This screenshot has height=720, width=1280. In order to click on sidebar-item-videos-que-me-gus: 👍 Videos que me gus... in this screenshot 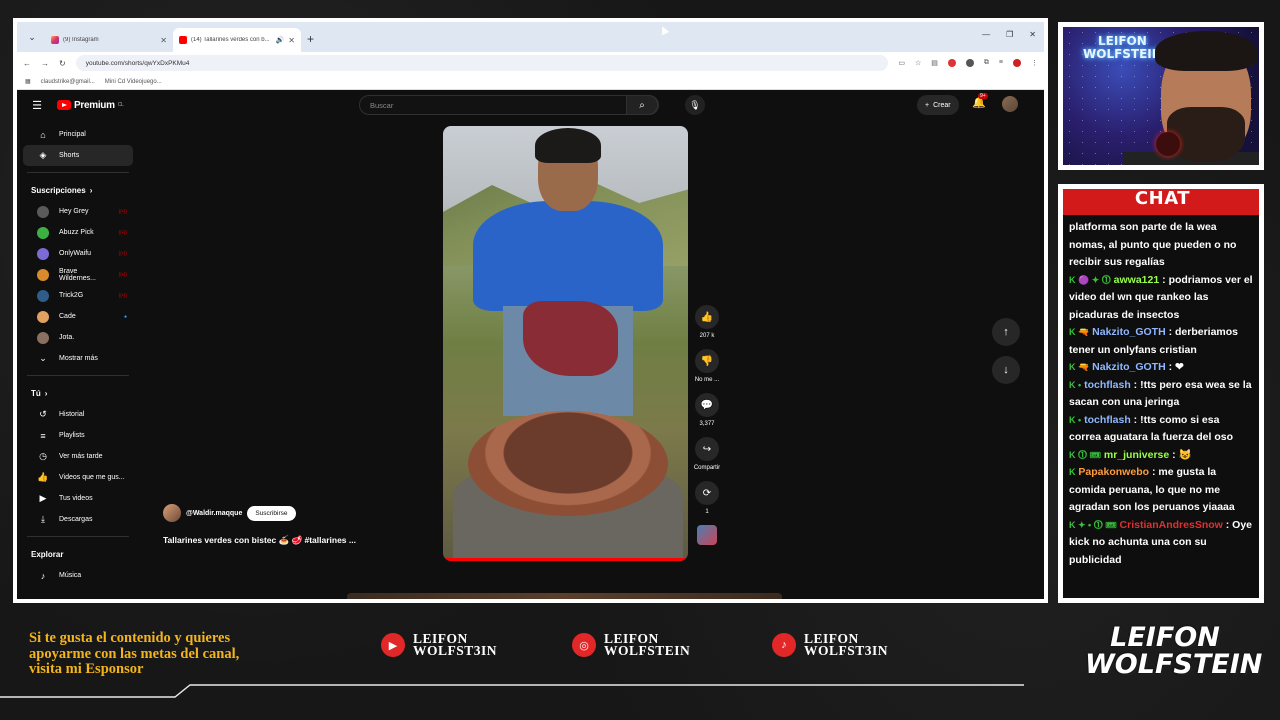, I will do `click(78, 477)`.